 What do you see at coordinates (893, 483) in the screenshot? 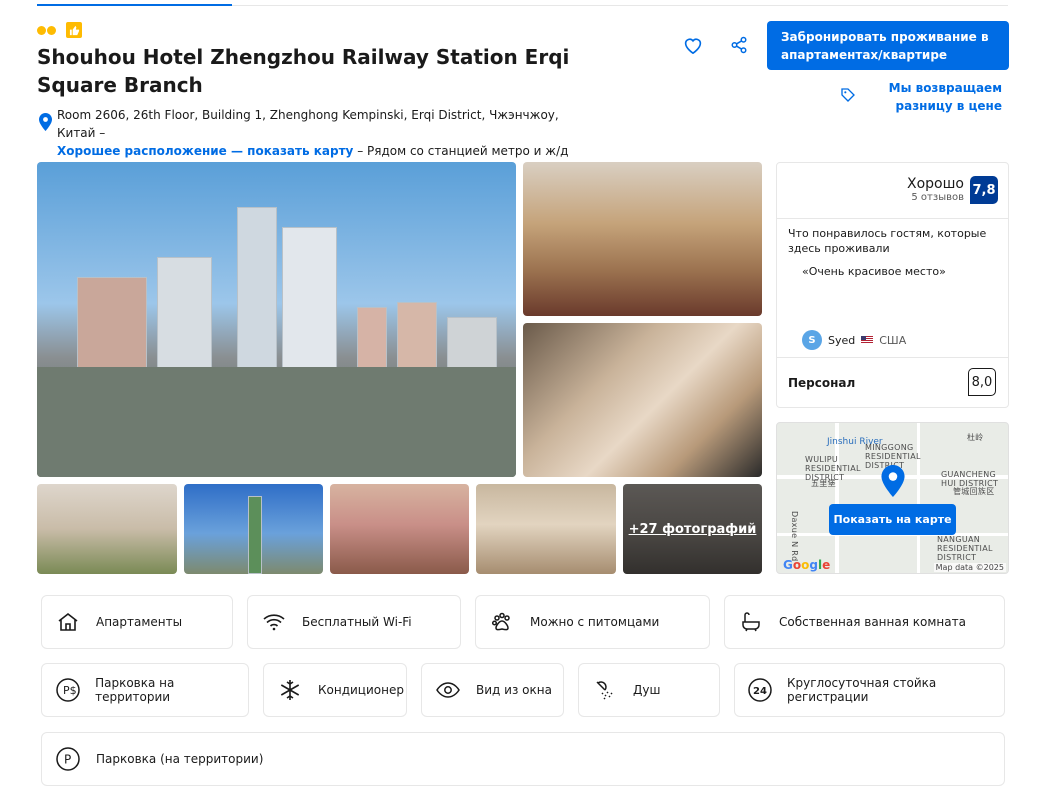
I see `map-pin-icon` at bounding box center [893, 483].